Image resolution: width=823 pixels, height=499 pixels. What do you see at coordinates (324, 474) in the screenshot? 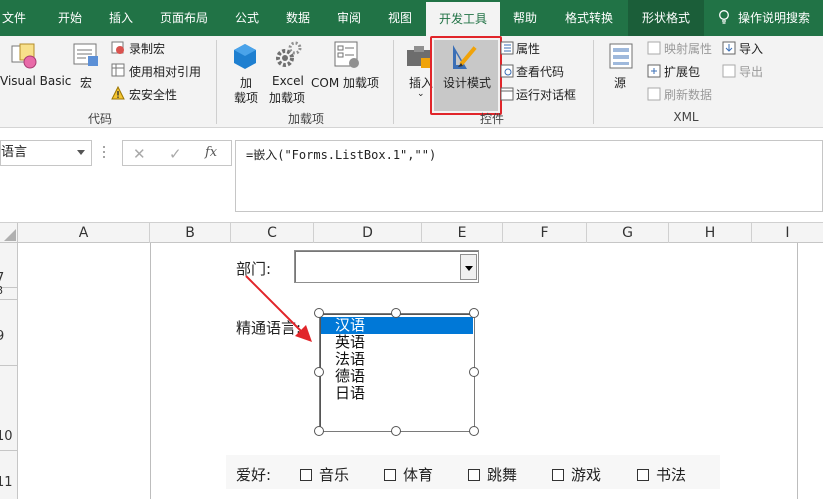
I see `checkbox-music: 音乐` at bounding box center [324, 474].